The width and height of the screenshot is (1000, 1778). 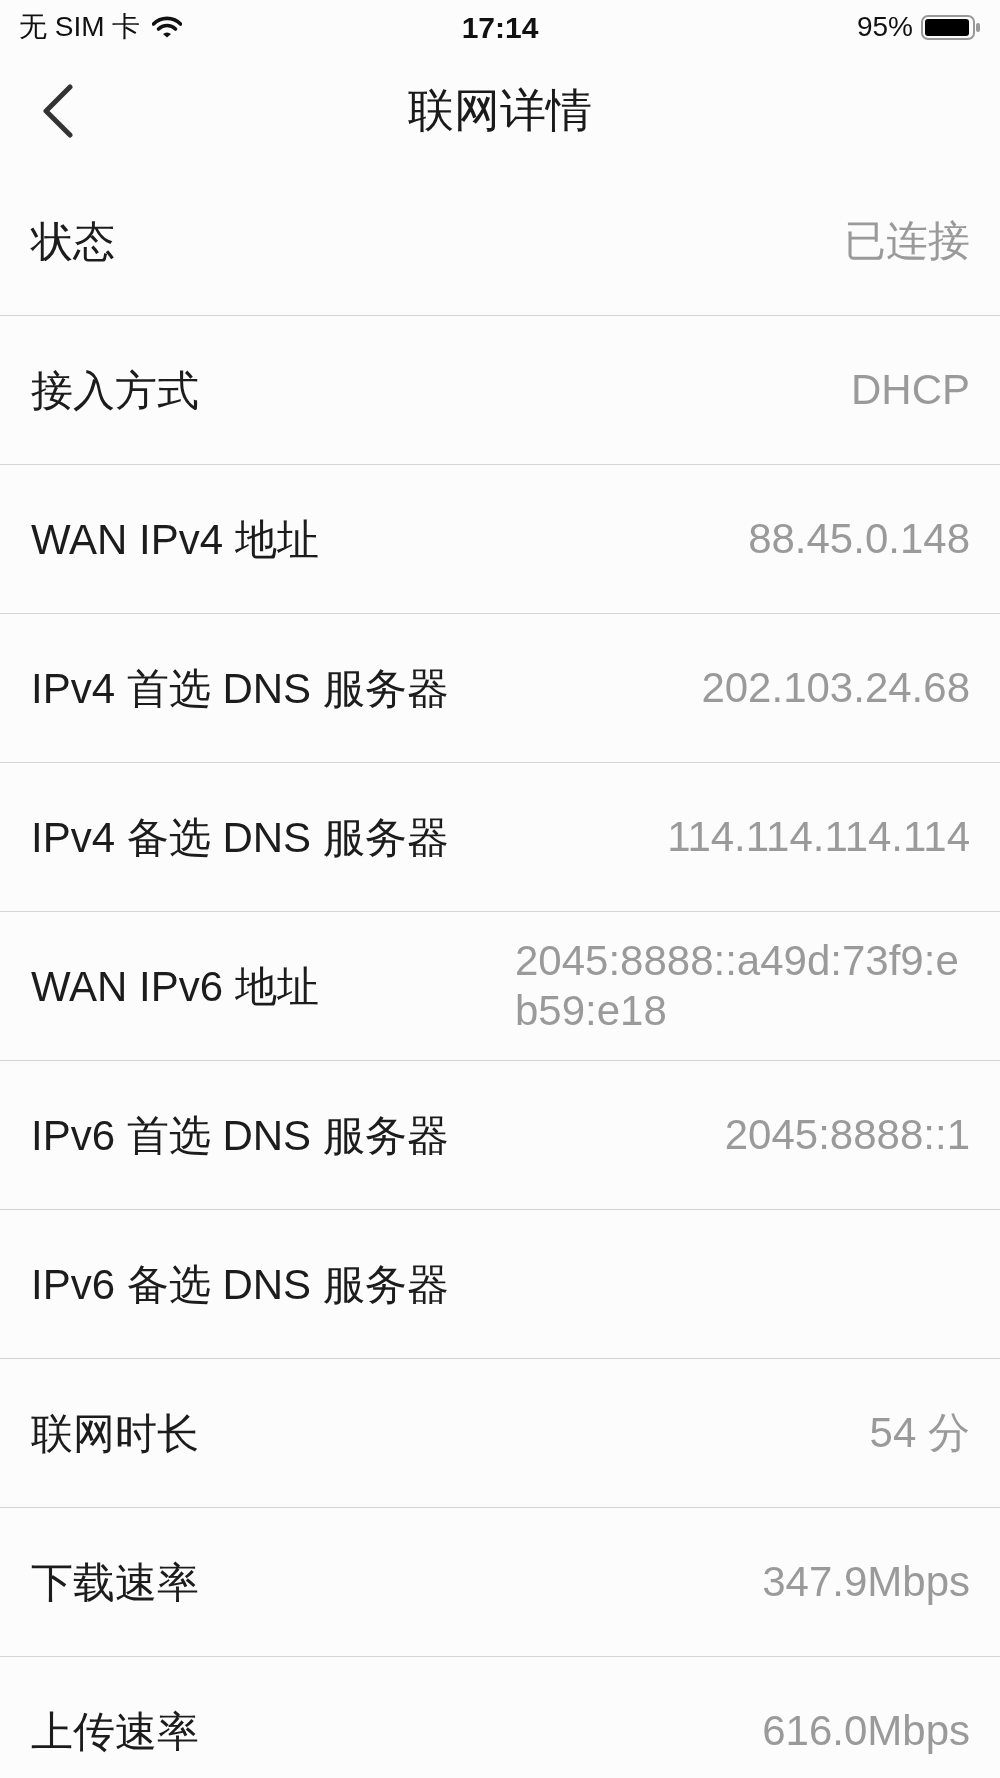 What do you see at coordinates (818, 836) in the screenshot?
I see `detail-value: 114.114.114.114` at bounding box center [818, 836].